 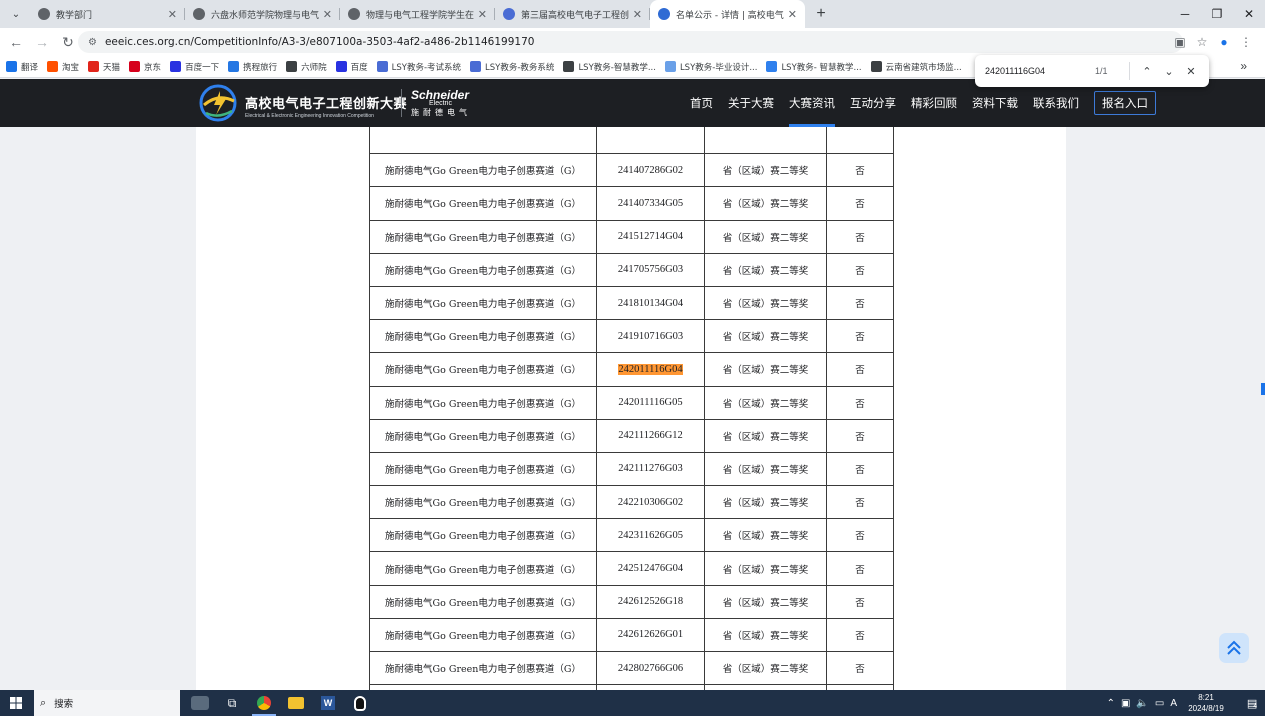 What do you see at coordinates (1180, 42) in the screenshot?
I see `page-action-icon: ▣` at bounding box center [1180, 42].